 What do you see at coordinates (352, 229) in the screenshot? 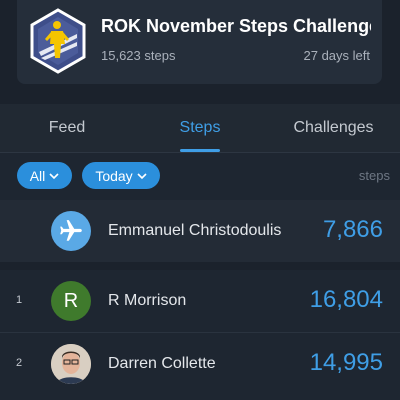
I see `user-step-count: 7,866` at bounding box center [352, 229].